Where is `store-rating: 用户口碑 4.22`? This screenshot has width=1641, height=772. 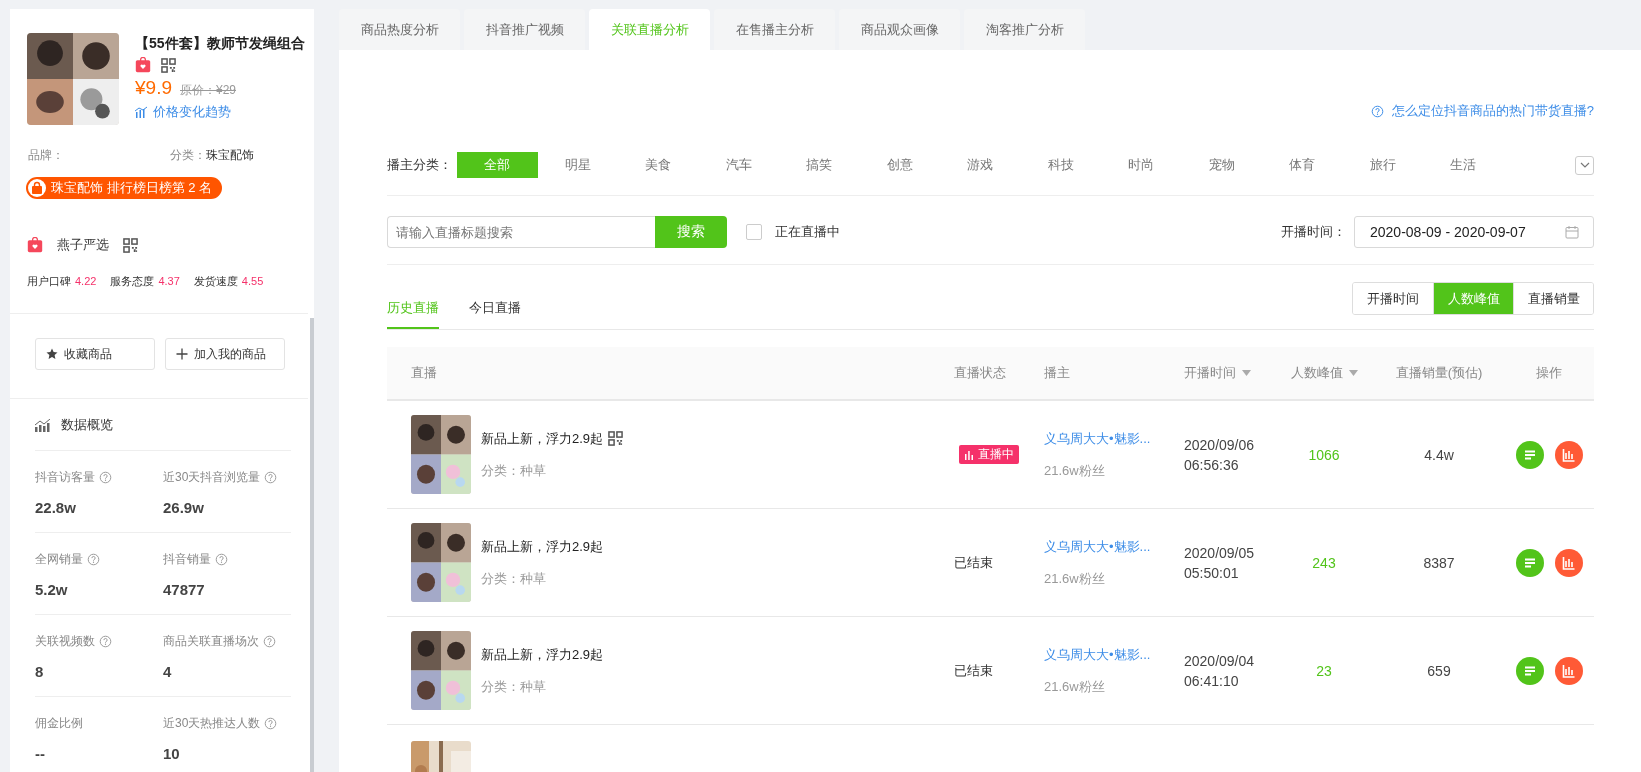 store-rating: 用户口碑 4.22 is located at coordinates (62, 281).